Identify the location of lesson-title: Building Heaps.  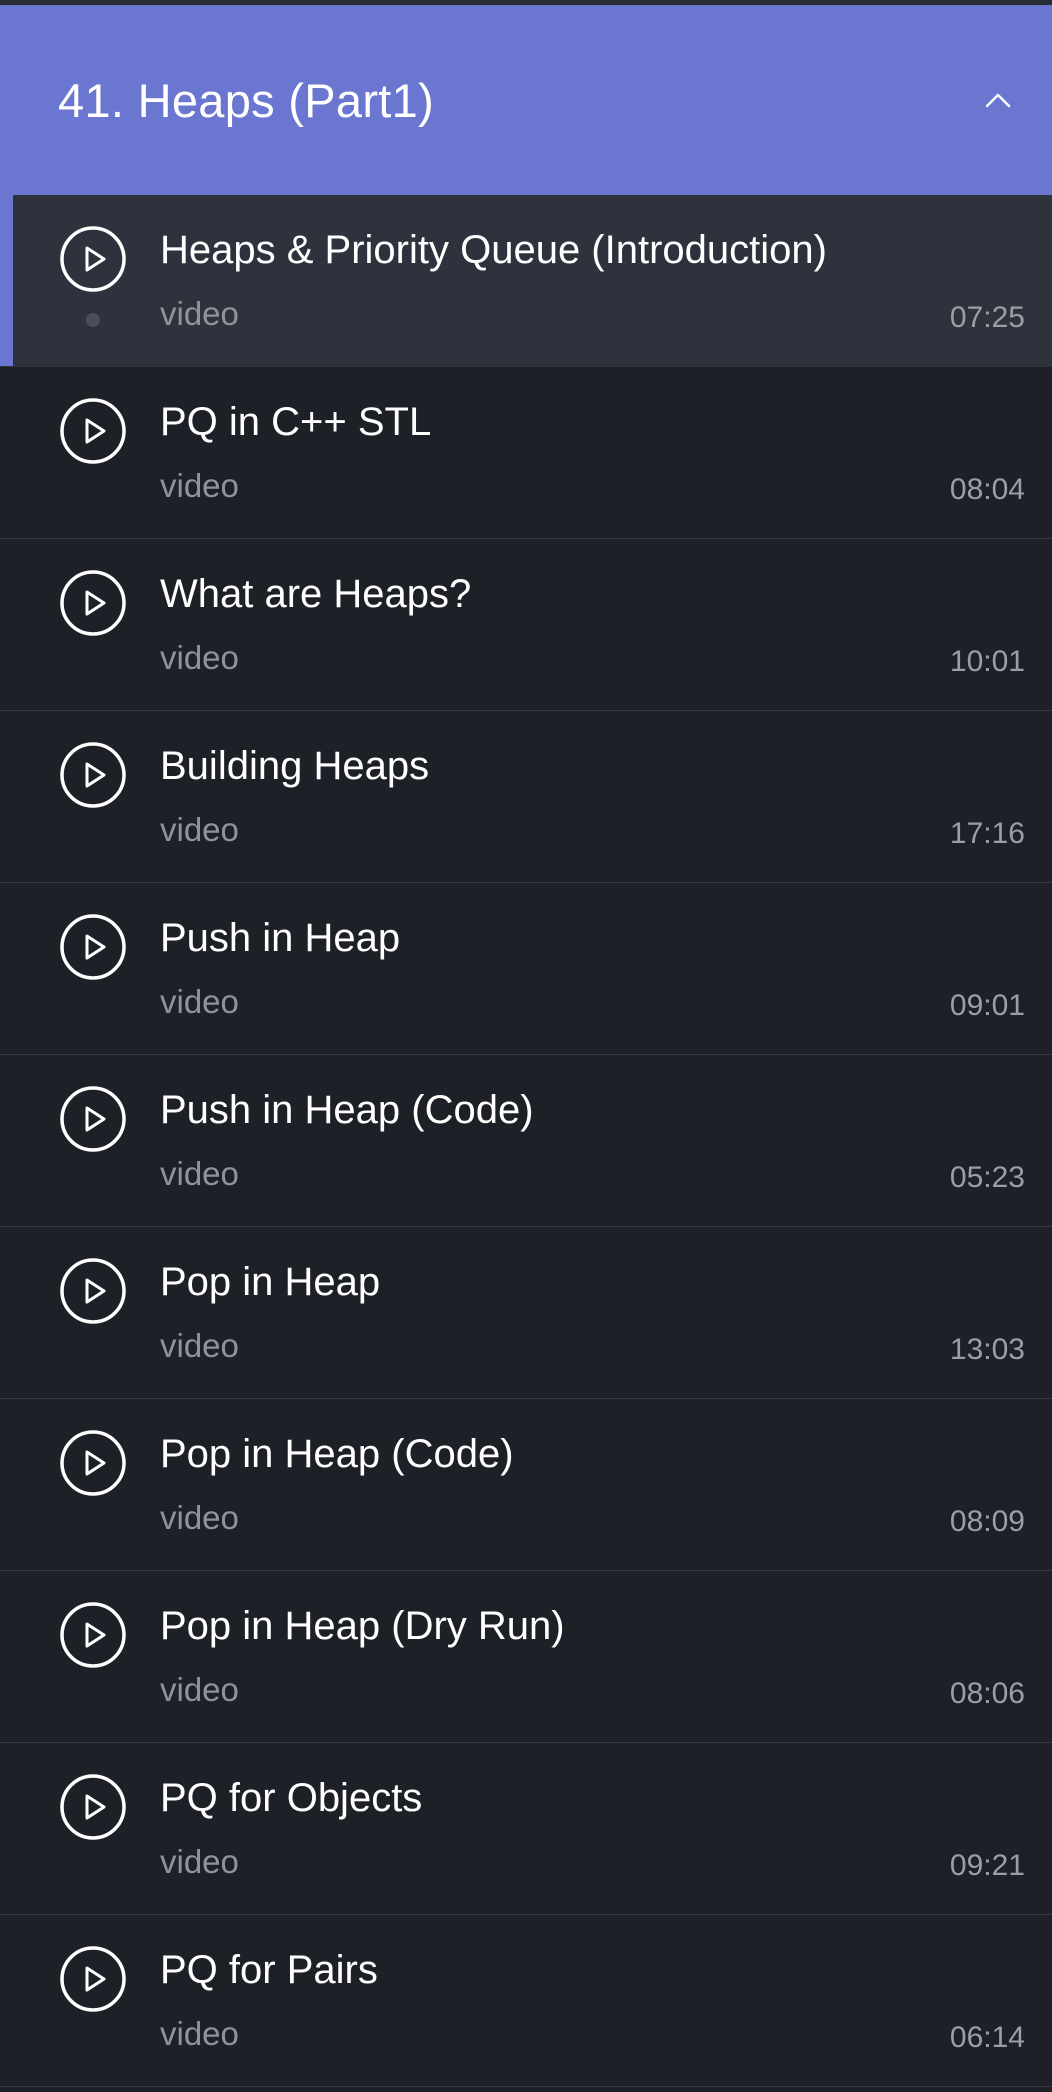
(295, 766).